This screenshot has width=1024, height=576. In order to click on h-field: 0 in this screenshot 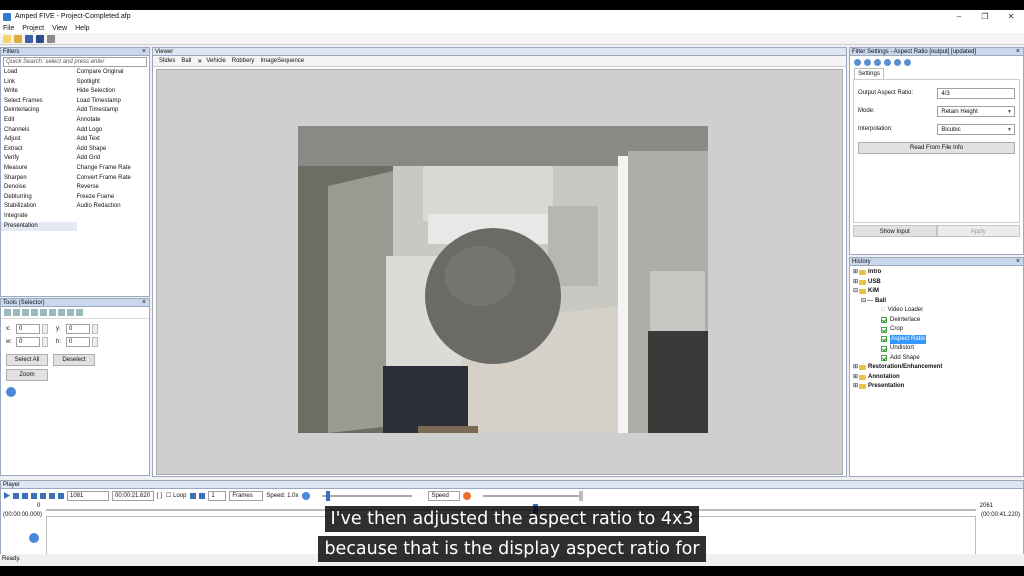, I will do `click(78, 341)`.